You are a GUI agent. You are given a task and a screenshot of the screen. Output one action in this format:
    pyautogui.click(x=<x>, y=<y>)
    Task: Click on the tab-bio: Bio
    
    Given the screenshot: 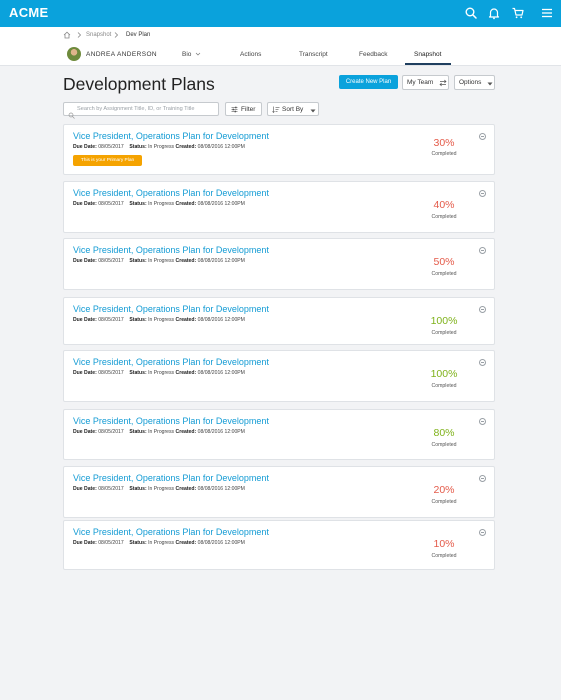 What is the action you would take?
    pyautogui.click(x=191, y=54)
    